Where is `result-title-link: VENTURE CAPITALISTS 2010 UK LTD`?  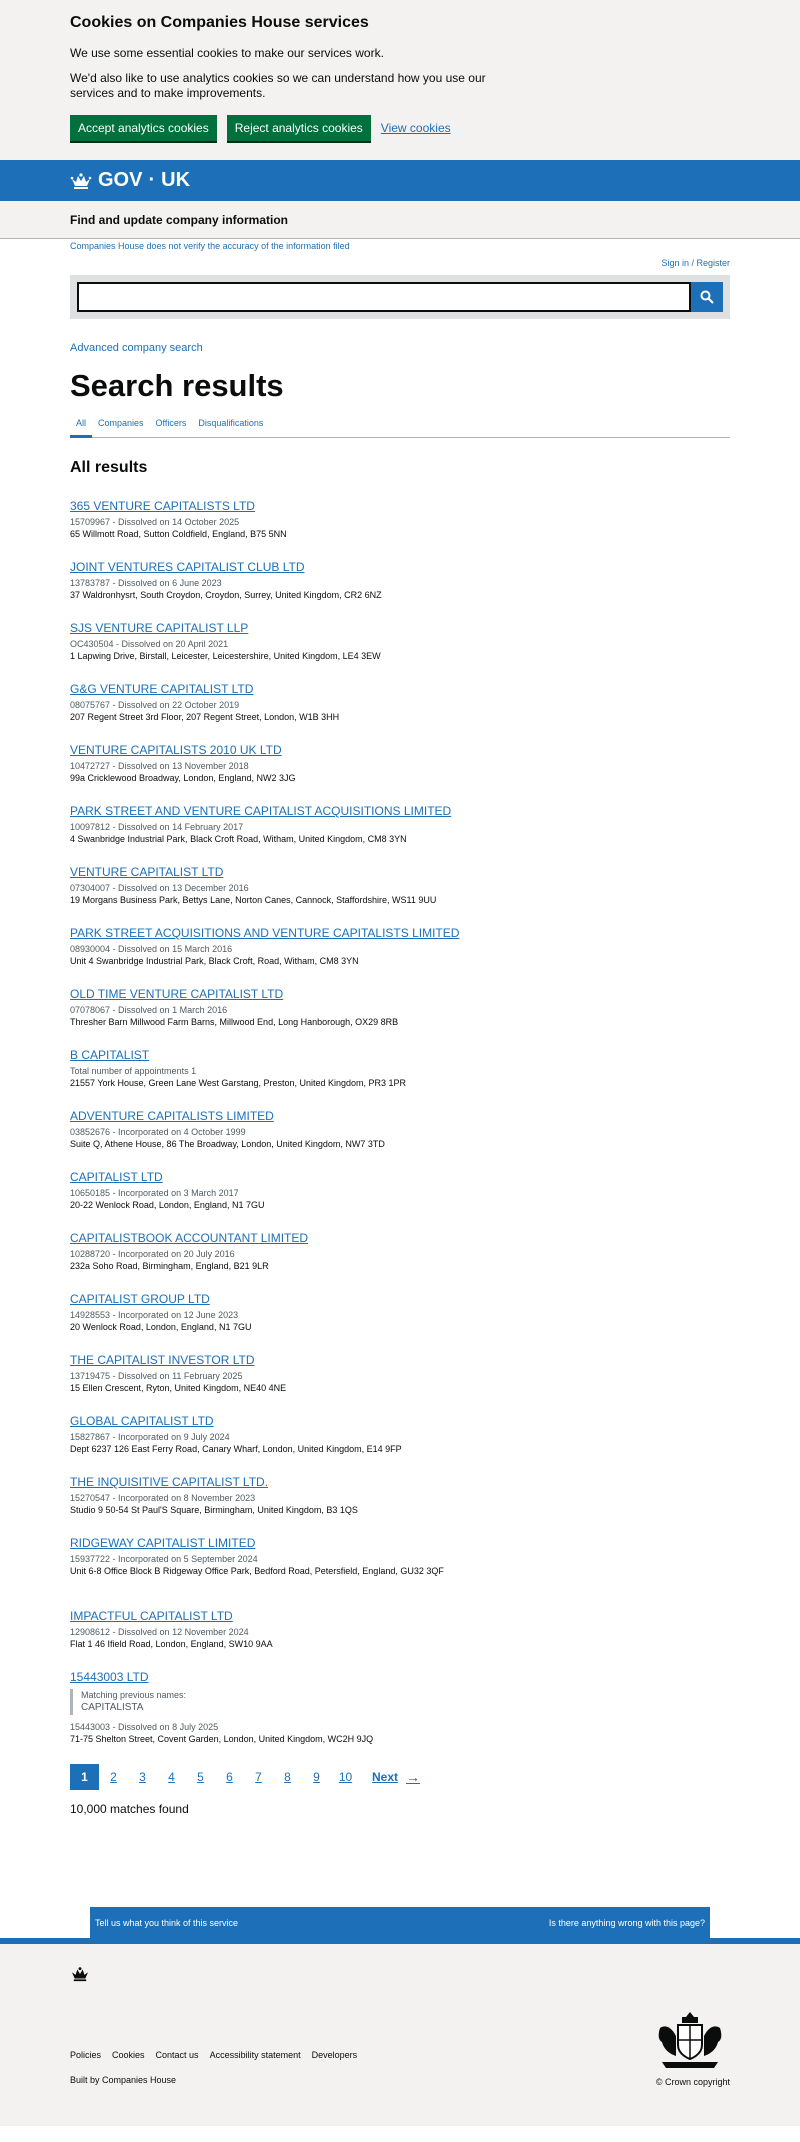 result-title-link: VENTURE CAPITALISTS 2010 UK LTD is located at coordinates (400, 750).